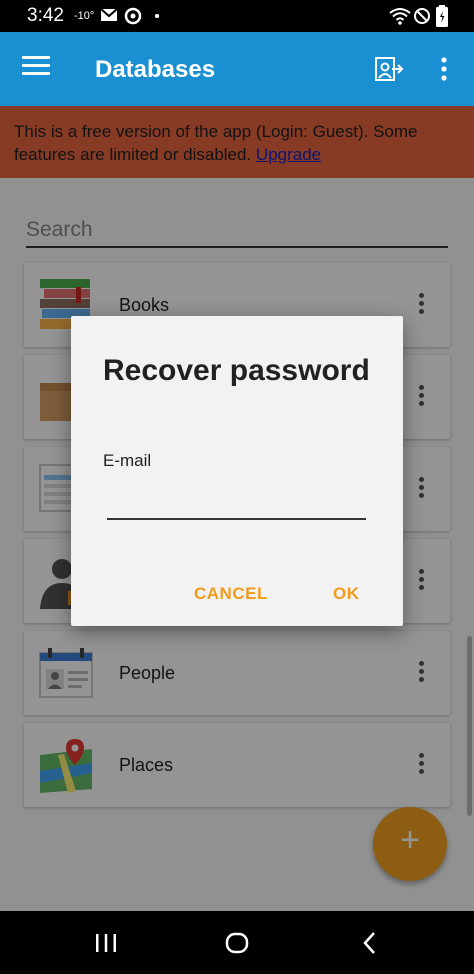 Image resolution: width=474 pixels, height=974 pixels. I want to click on recents-icon, so click(106, 943).